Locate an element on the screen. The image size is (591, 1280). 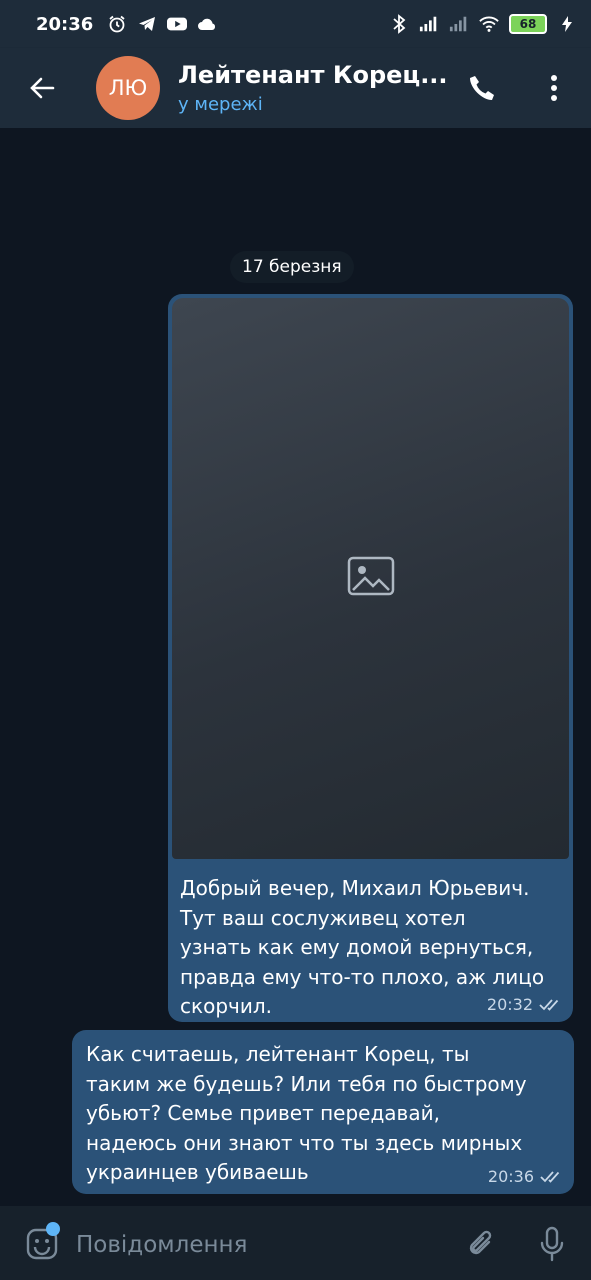
avatar: ЛЮ is located at coordinates (128, 88).